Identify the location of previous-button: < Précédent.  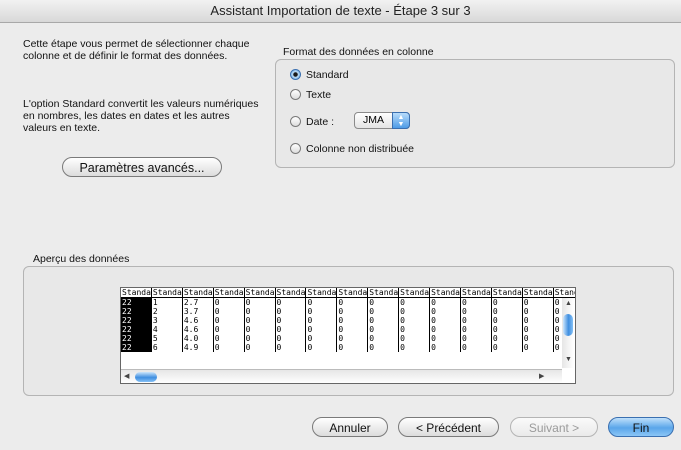
(448, 427).